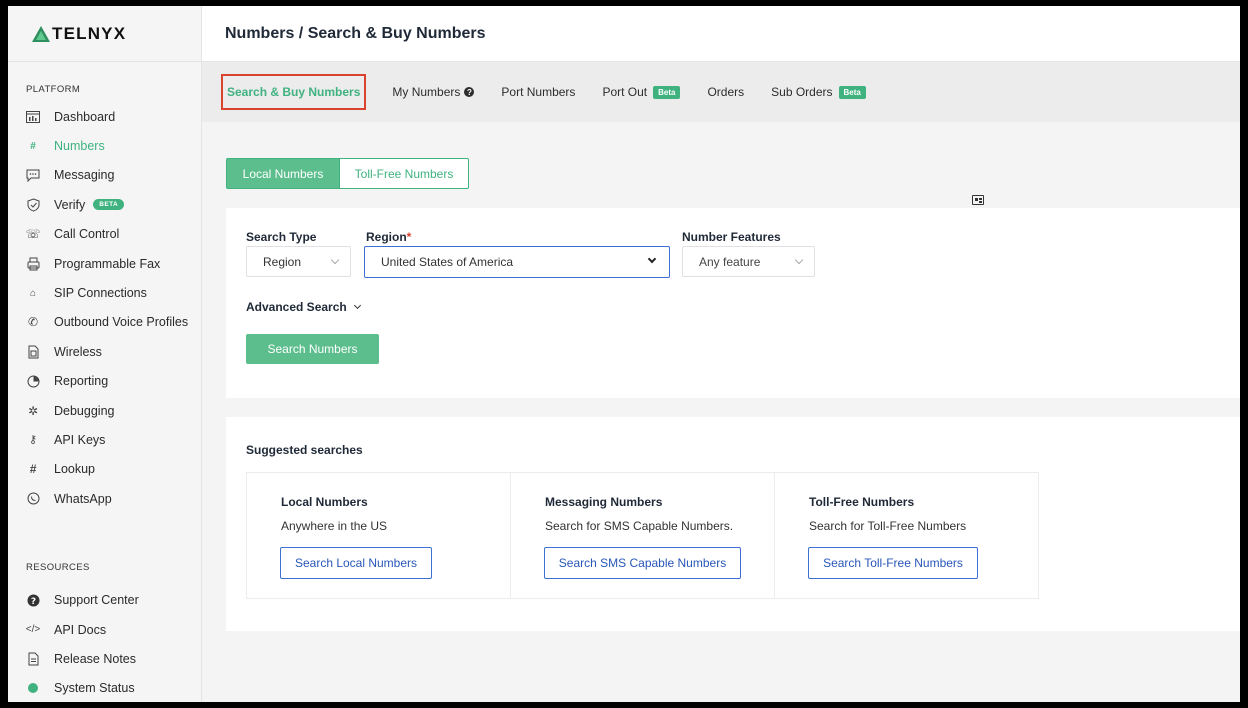 This screenshot has height=708, width=1248. I want to click on telnyx-logo: TELNYX, so click(104, 34).